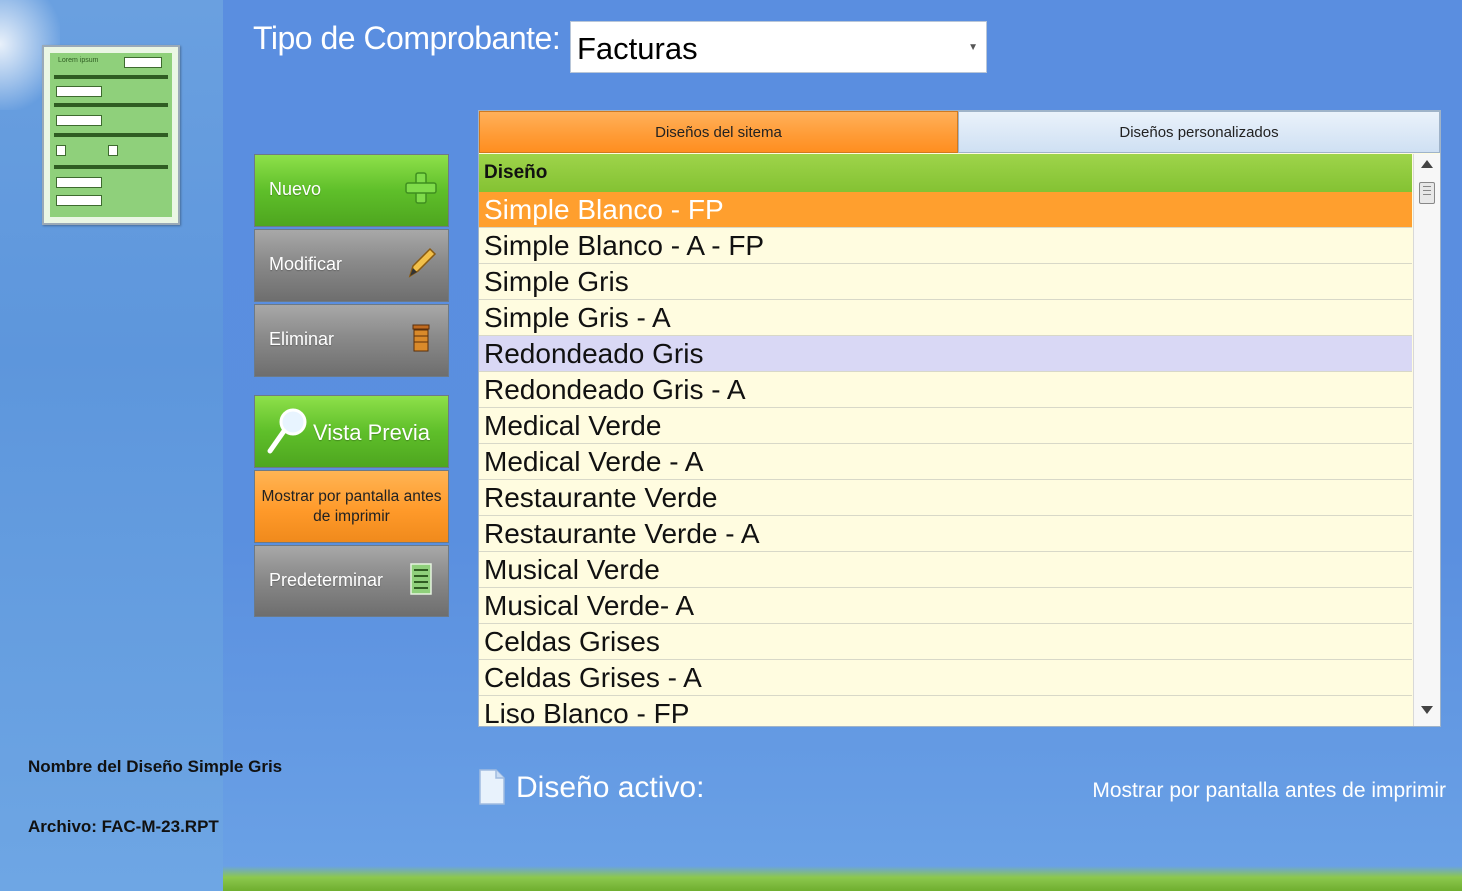  What do you see at coordinates (78, 60) in the screenshot?
I see `thumbnail-title: Lorem ipsum` at bounding box center [78, 60].